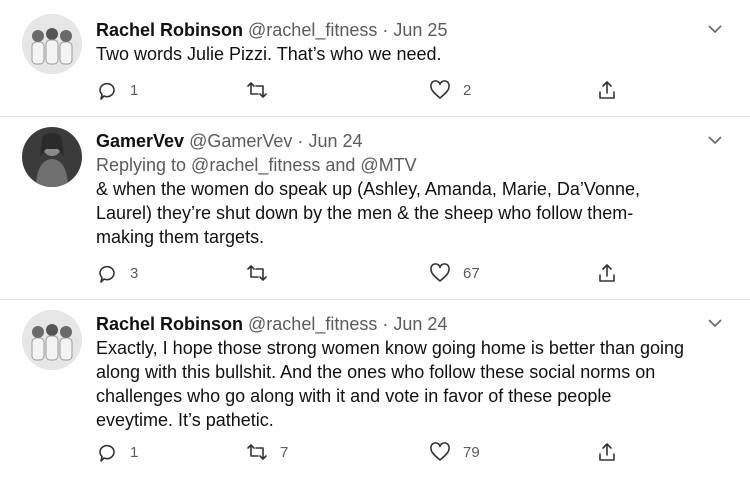 The width and height of the screenshot is (750, 482). I want to click on replying-to: Replying to @rachel_fitness and @MTV, so click(403, 165).